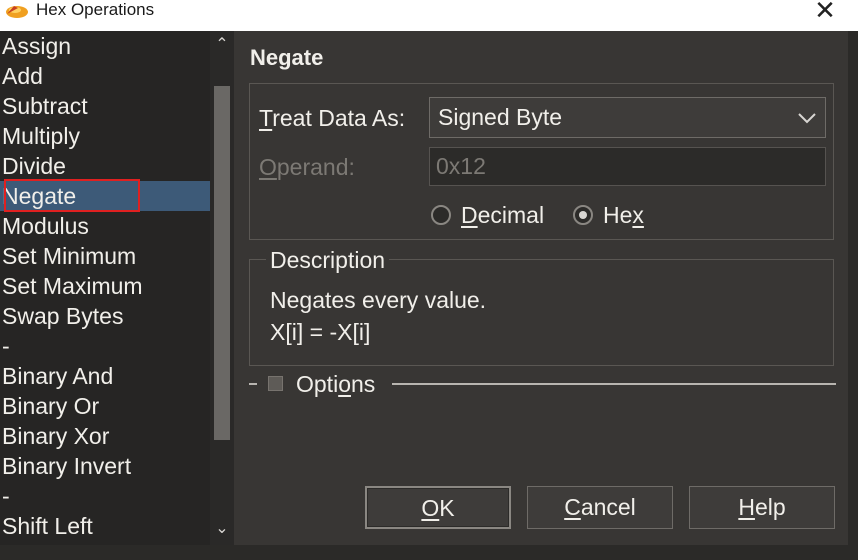 This screenshot has height=560, width=858. What do you see at coordinates (378, 300) in the screenshot?
I see `description-line-1: Negates every value.` at bounding box center [378, 300].